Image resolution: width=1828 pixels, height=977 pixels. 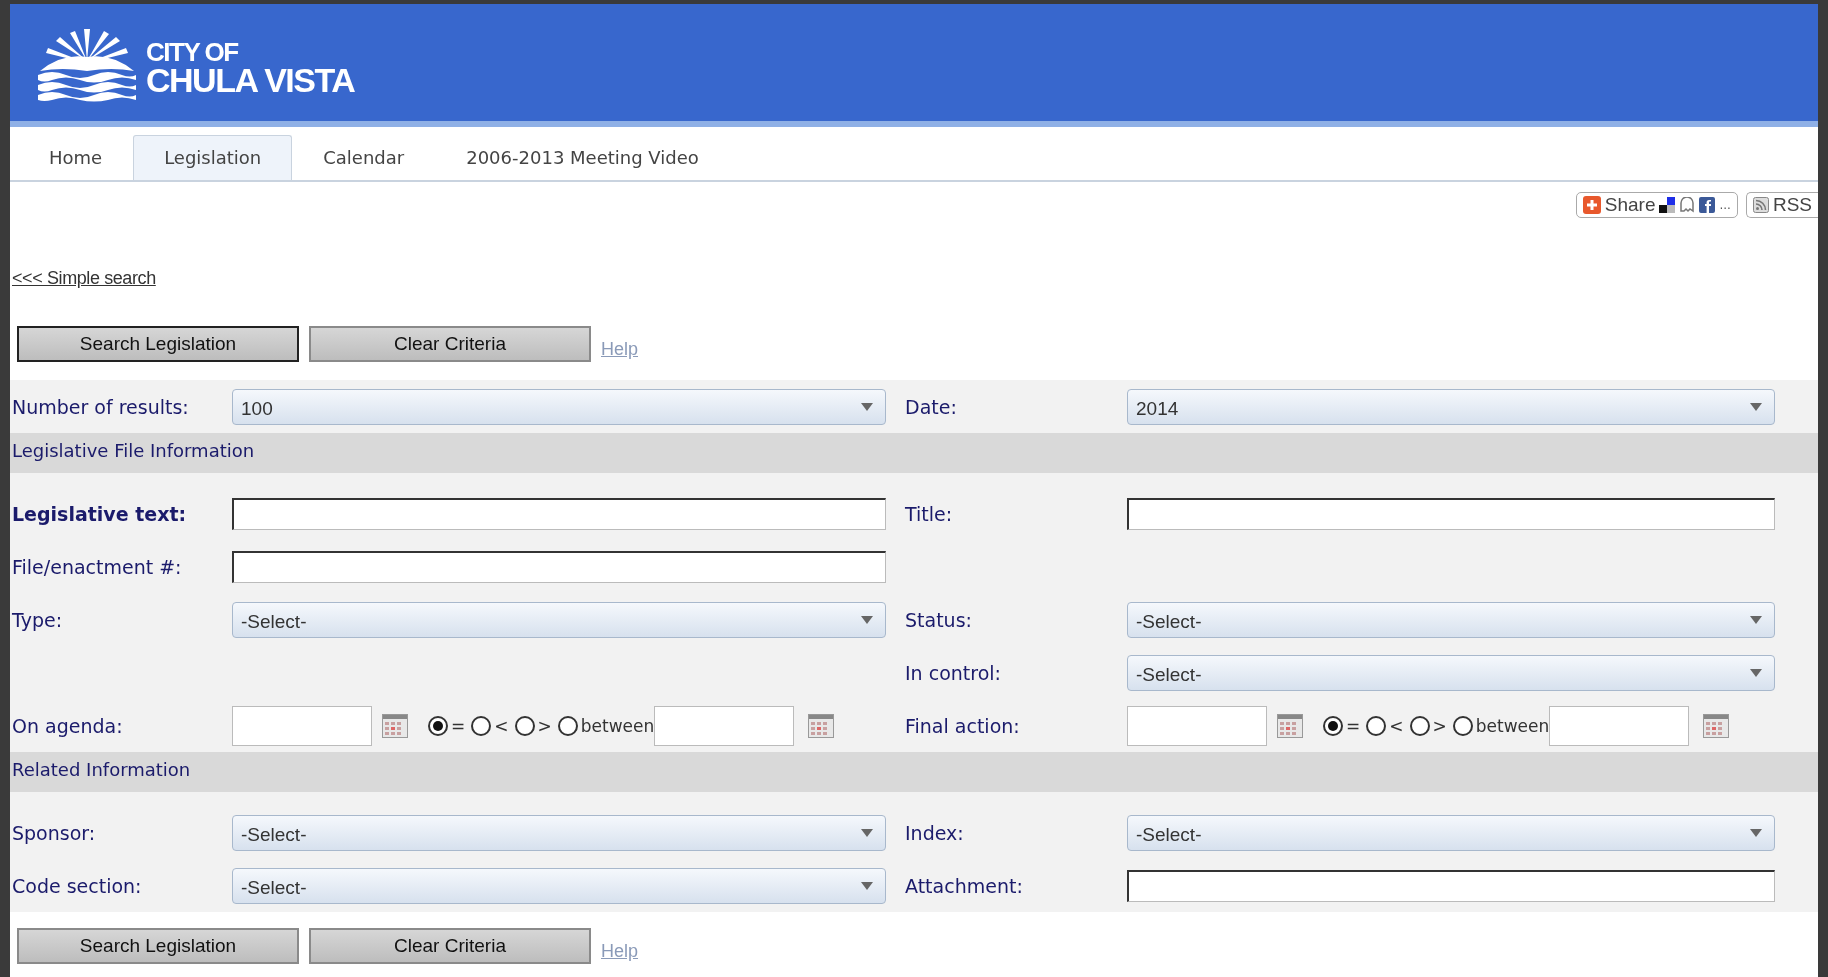 What do you see at coordinates (1630, 205) in the screenshot?
I see `share-label: Share` at bounding box center [1630, 205].